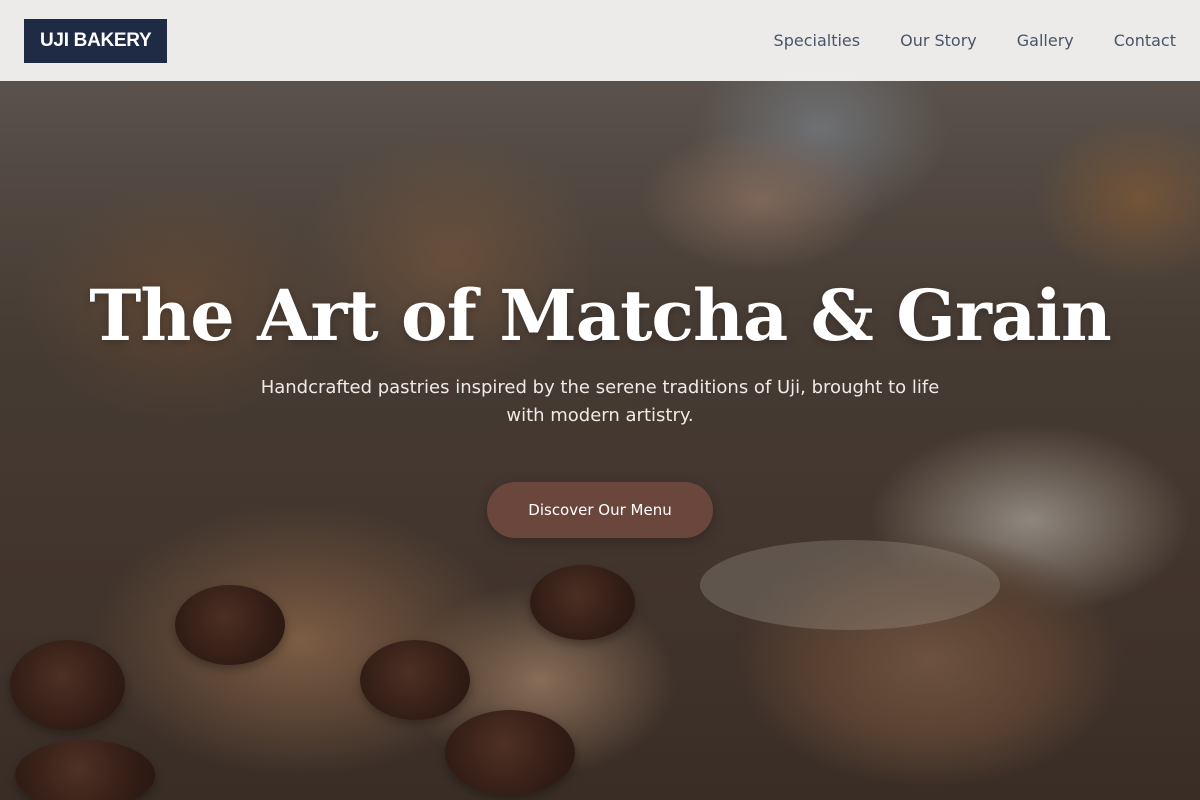 The width and height of the screenshot is (1200, 800). Describe the element at coordinates (600, 315) in the screenshot. I see `hero-title: The Art of Matcha & Grain` at that location.